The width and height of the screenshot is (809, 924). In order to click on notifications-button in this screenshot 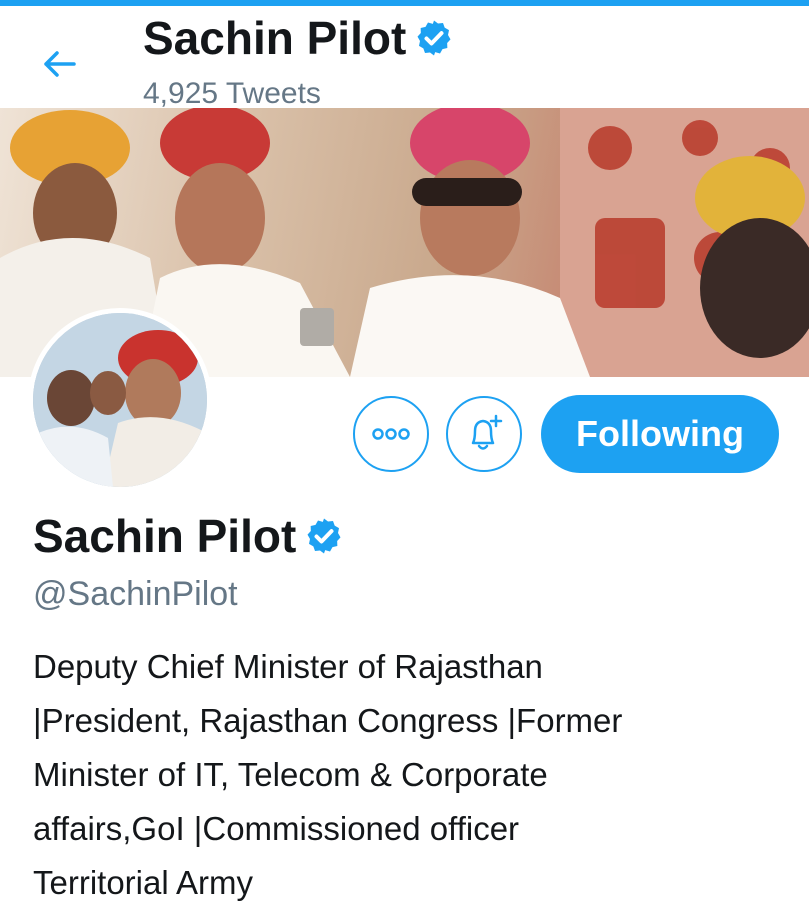, I will do `click(484, 434)`.